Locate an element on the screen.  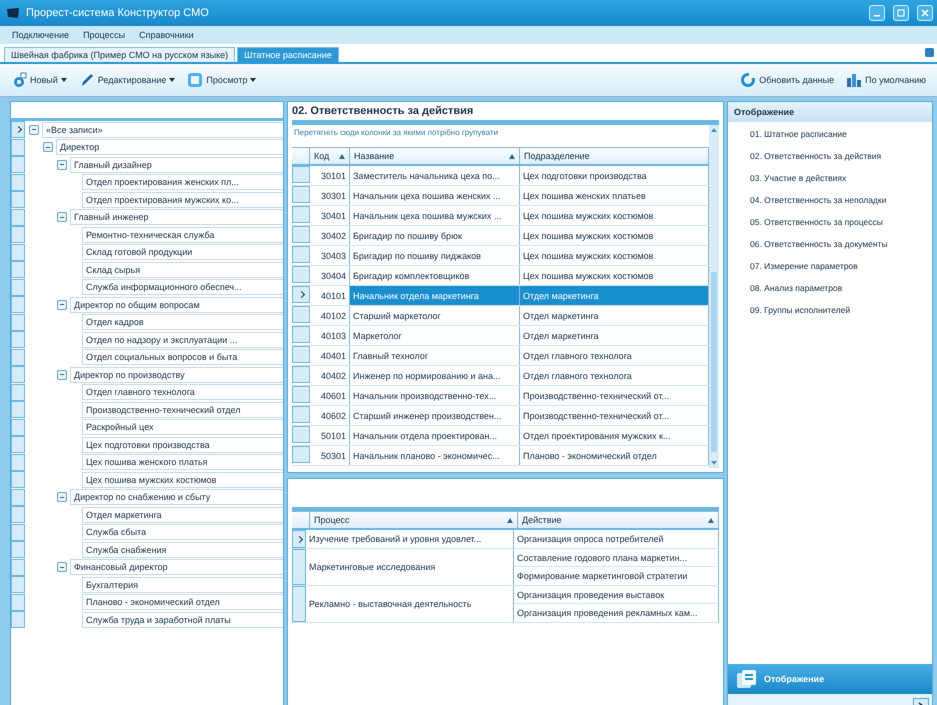
group-hint: Перетягніть сюди колонки за якими потрібно групувати is located at coordinates (396, 133).